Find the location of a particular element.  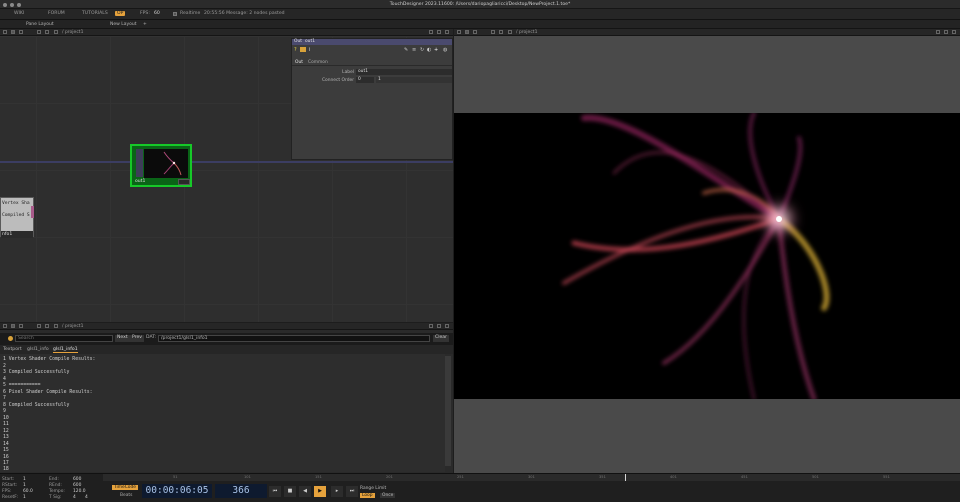

add-icon: + is located at coordinates (436, 50).